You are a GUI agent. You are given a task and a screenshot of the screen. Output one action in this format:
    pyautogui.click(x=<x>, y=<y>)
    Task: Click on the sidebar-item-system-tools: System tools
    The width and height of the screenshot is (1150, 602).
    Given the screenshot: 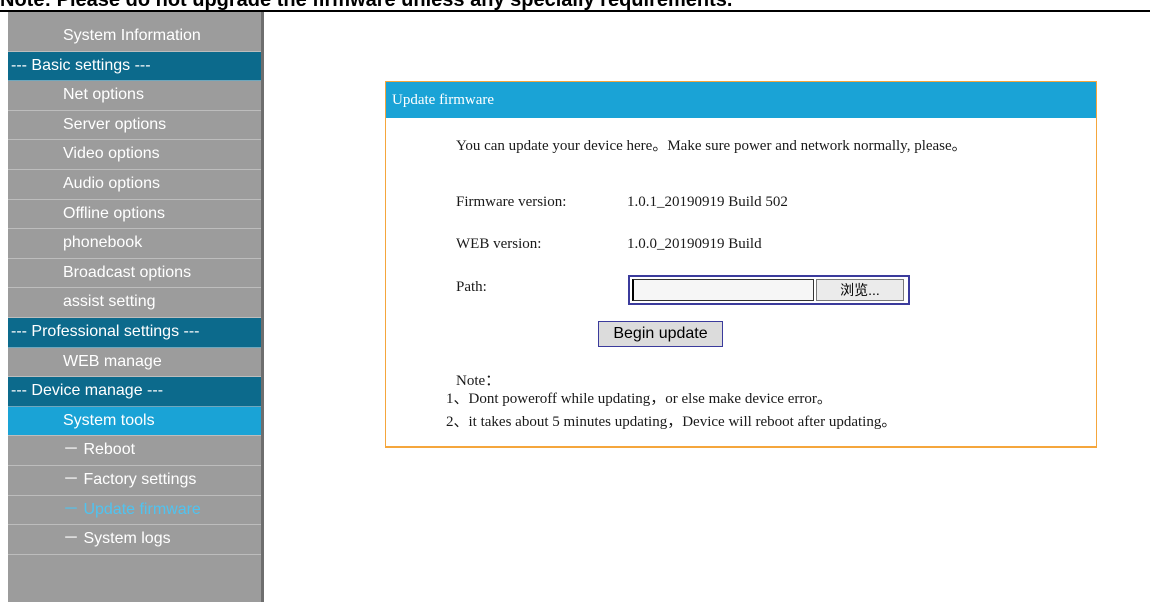 What is the action you would take?
    pyautogui.click(x=134, y=421)
    